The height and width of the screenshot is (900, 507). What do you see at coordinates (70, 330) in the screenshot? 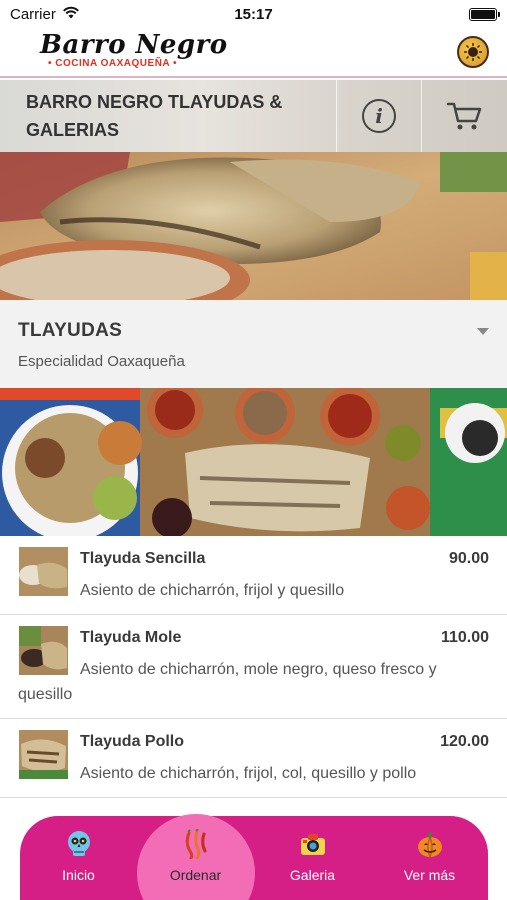
I see `category-title: TLAYUDAS` at bounding box center [70, 330].